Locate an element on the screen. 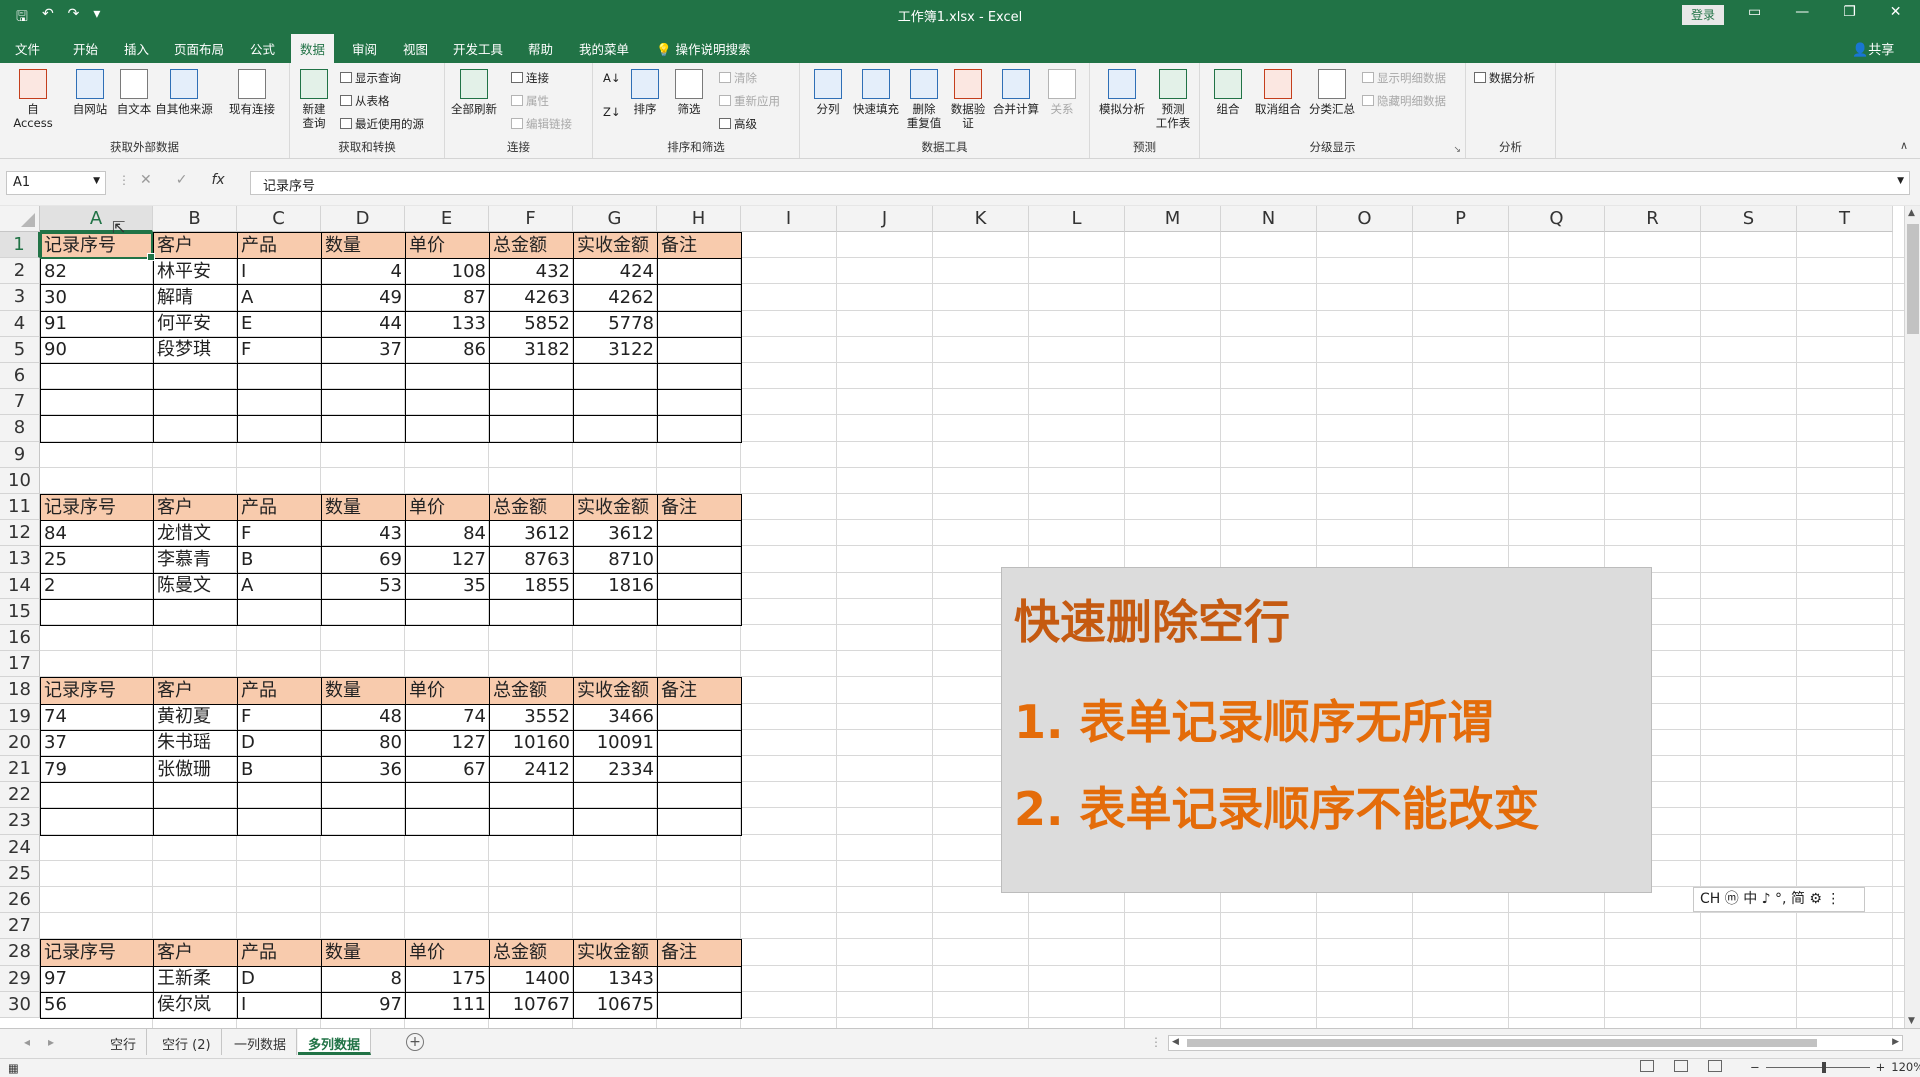  table-cell: 74 is located at coordinates (97, 717).